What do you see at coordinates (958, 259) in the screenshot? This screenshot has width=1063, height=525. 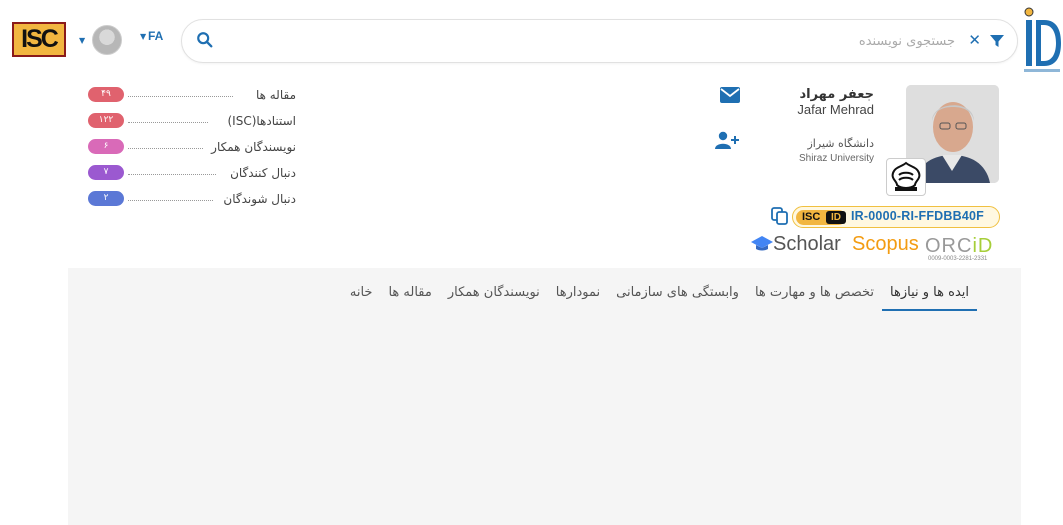 I see `orcid-number: 0009-0003-2281-2331` at bounding box center [958, 259].